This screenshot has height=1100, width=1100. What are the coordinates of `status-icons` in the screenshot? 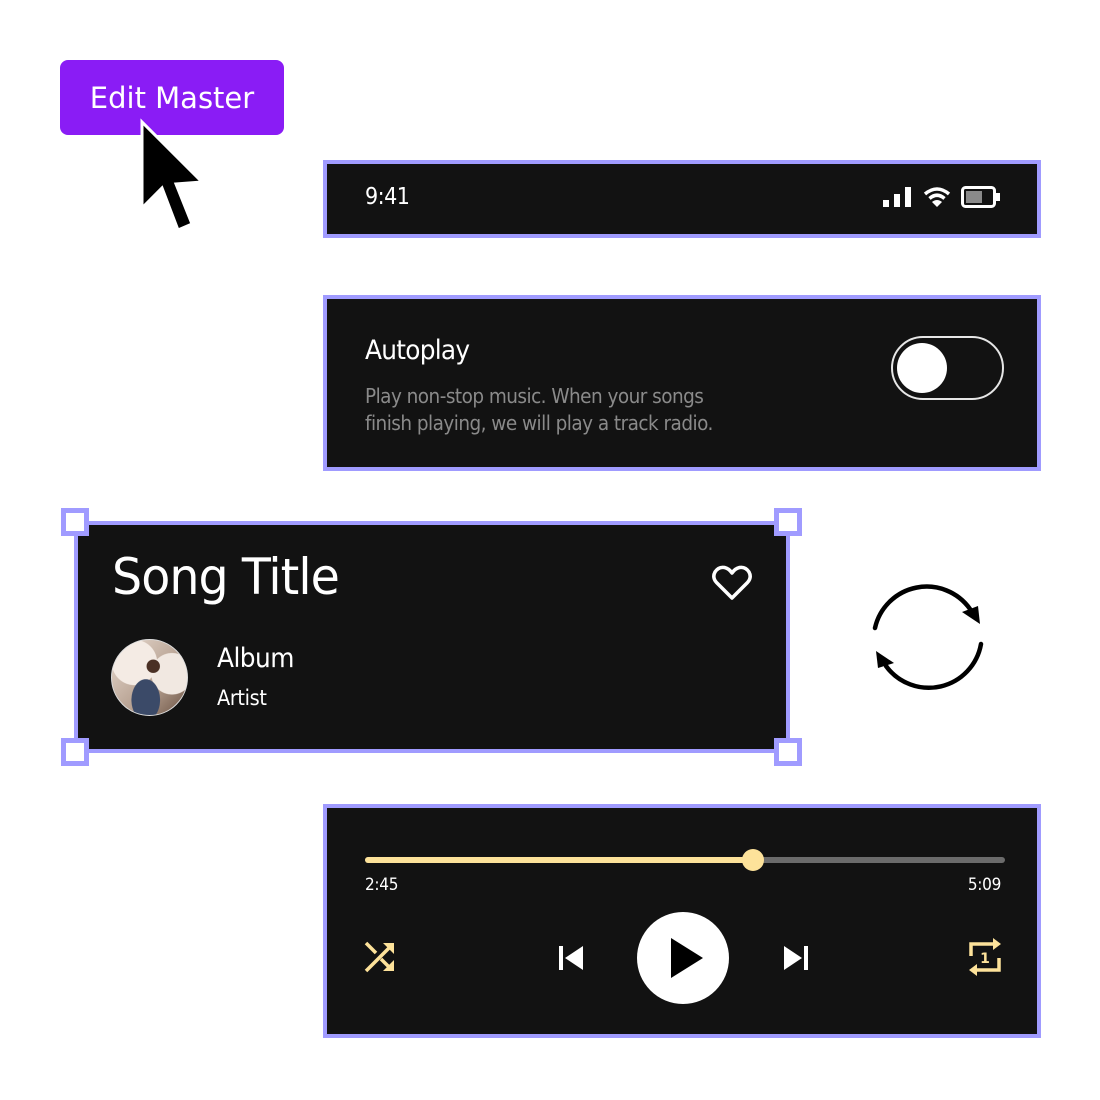 It's located at (942, 197).